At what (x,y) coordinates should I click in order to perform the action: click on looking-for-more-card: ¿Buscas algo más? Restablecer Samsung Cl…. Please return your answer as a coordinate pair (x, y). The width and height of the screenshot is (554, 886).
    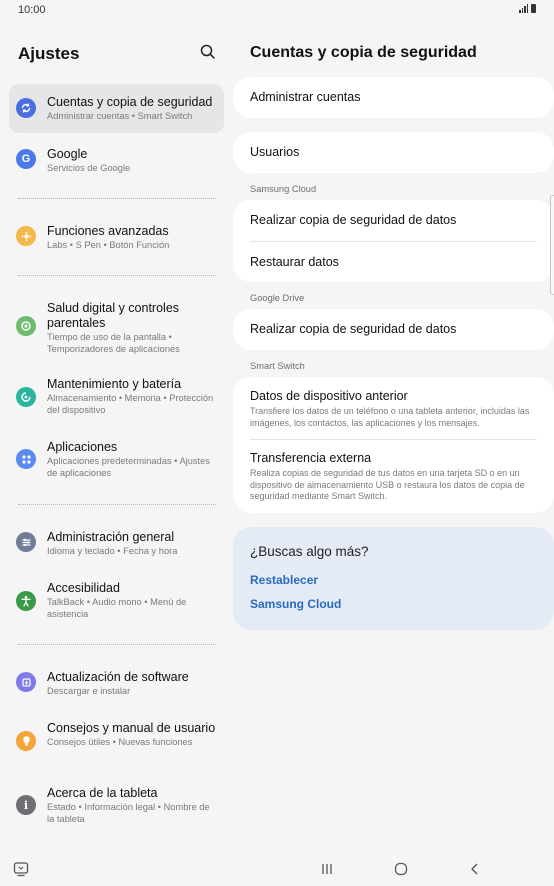
    Looking at the image, I should click on (393, 578).